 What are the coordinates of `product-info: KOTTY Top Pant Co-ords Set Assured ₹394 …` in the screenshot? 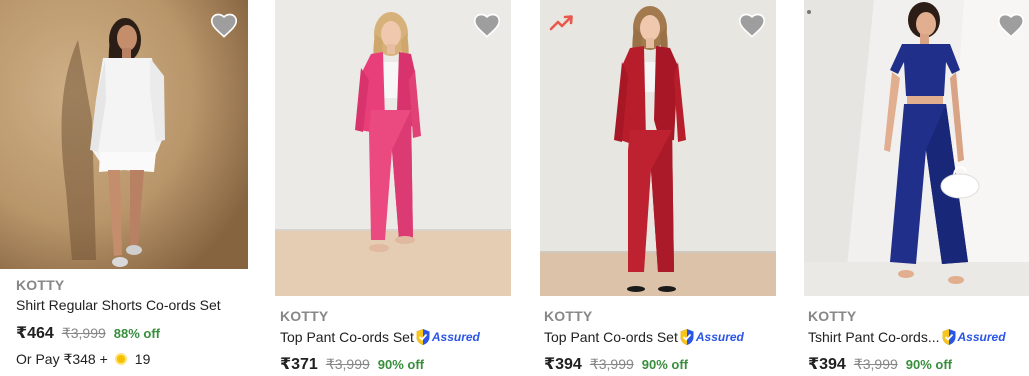 It's located at (652, 335).